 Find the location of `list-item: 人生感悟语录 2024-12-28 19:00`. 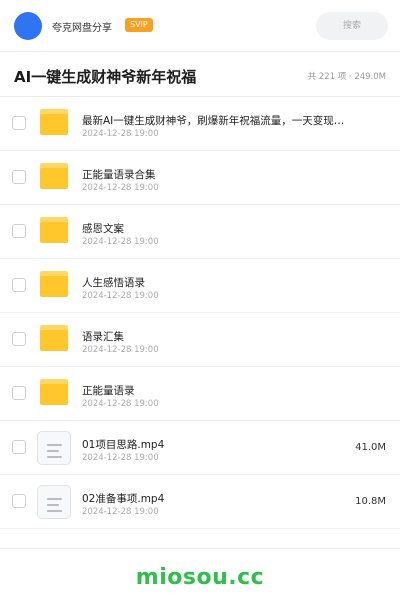

list-item: 人生感悟语录 2024-12-28 19:00 is located at coordinates (200, 286).